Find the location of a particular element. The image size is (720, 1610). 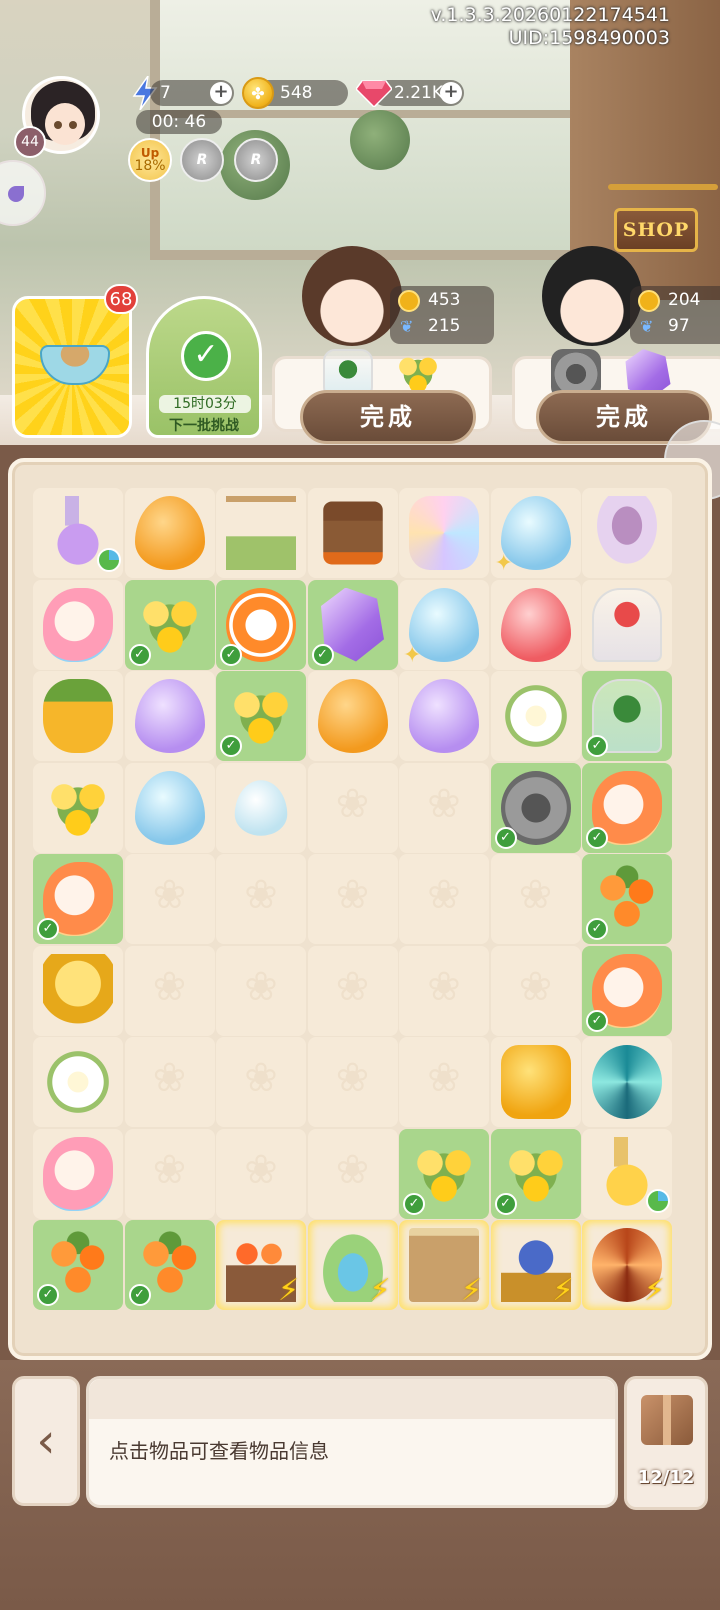

add-gem-button: + is located at coordinates (451, 93).